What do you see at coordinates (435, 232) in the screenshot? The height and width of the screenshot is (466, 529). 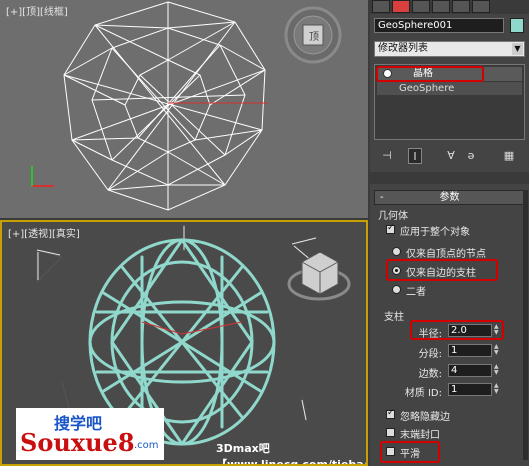 I see `apply-whole-object-label: 应用于整个对象` at bounding box center [435, 232].